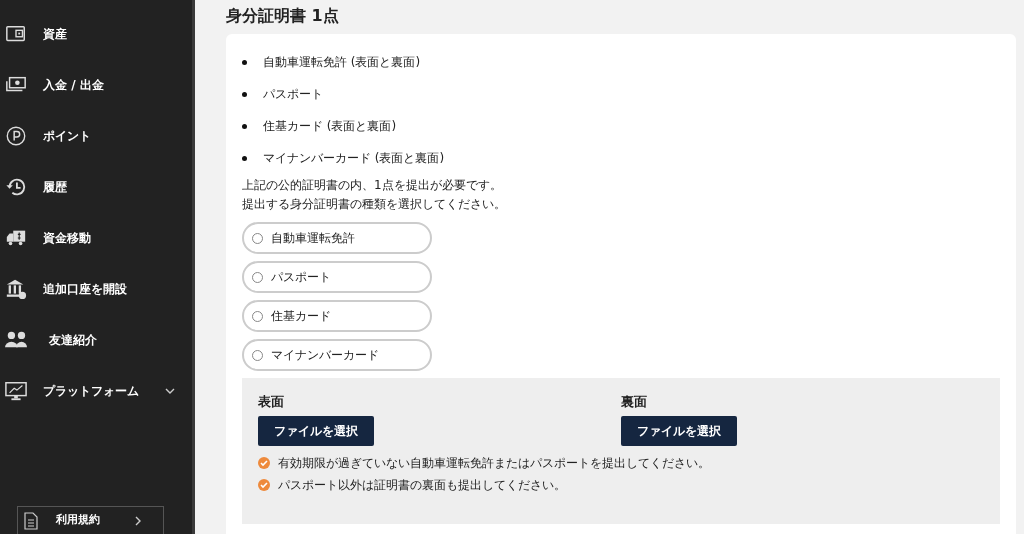 This screenshot has height=534, width=1024. What do you see at coordinates (96, 84) in the screenshot?
I see `sidebar-item: 入金 / 出金` at bounding box center [96, 84].